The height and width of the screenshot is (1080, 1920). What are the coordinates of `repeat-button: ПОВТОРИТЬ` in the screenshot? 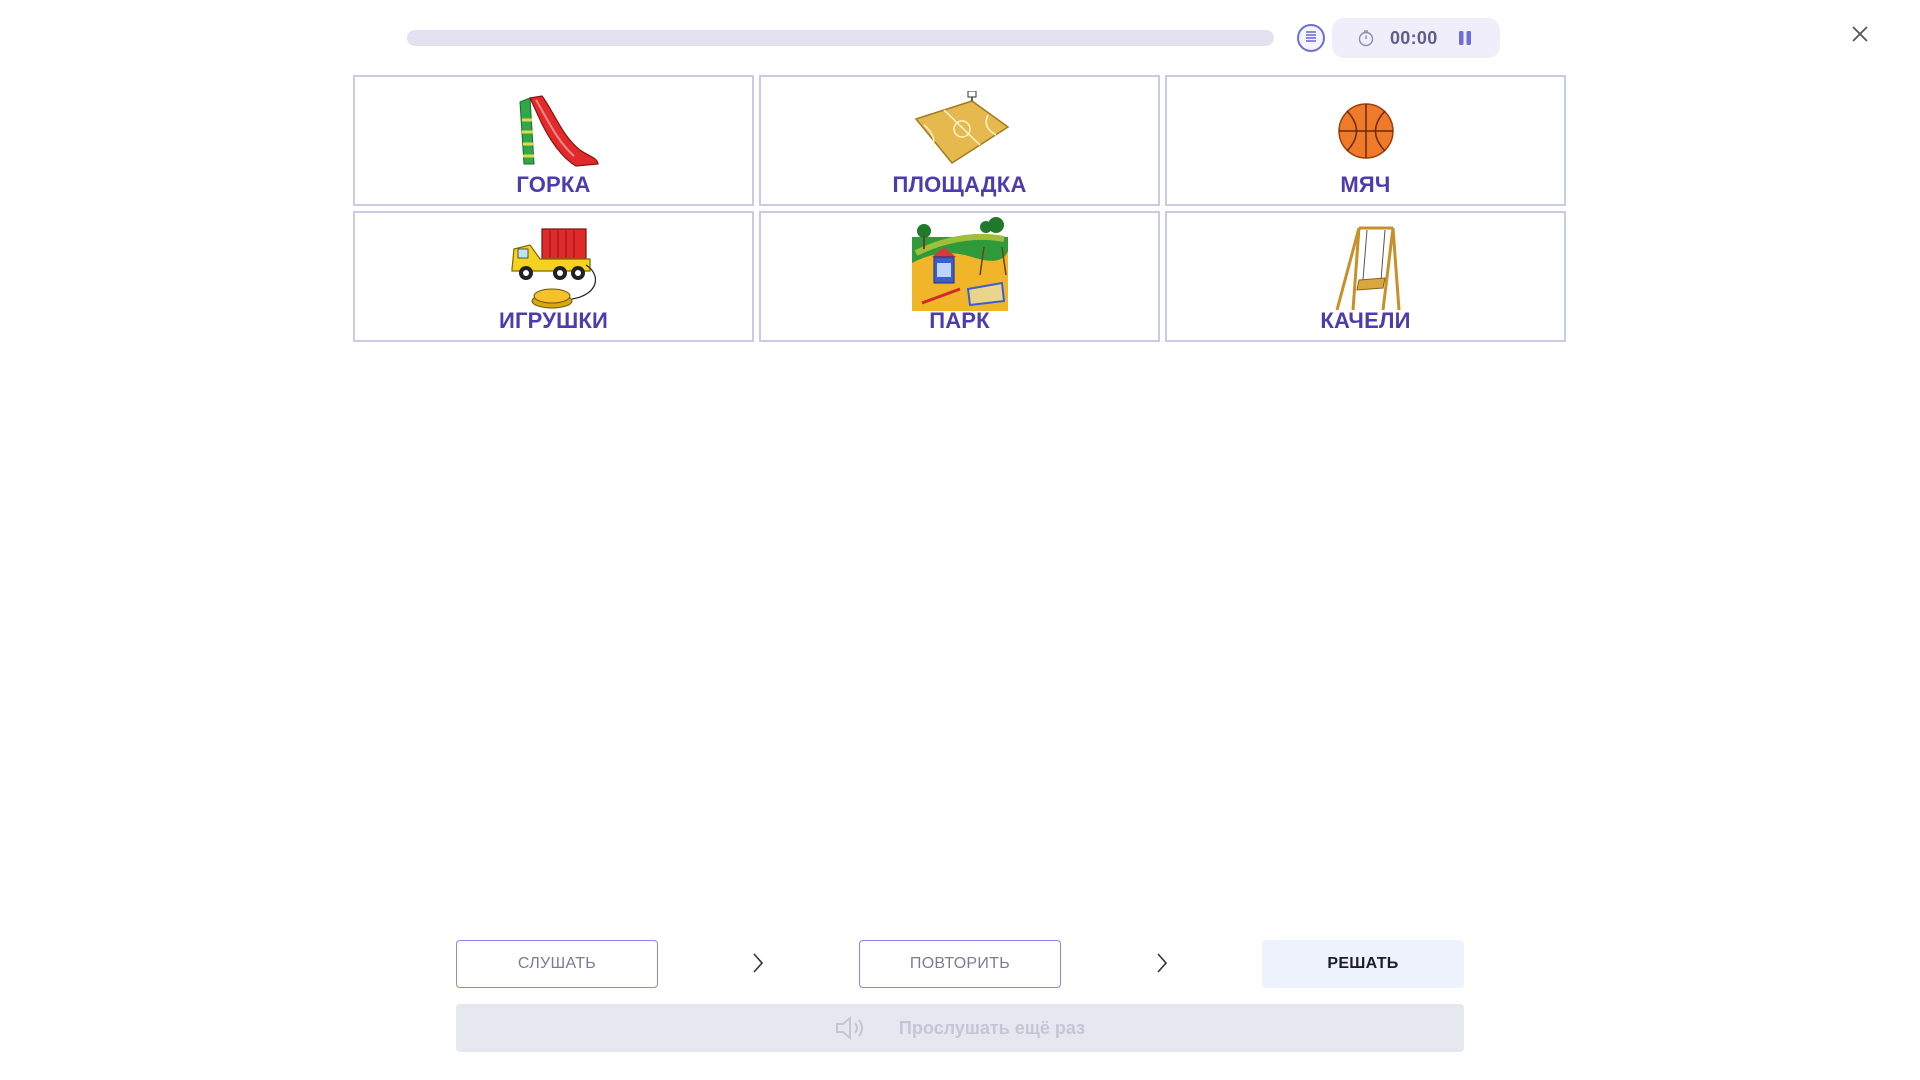 It's located at (960, 964).